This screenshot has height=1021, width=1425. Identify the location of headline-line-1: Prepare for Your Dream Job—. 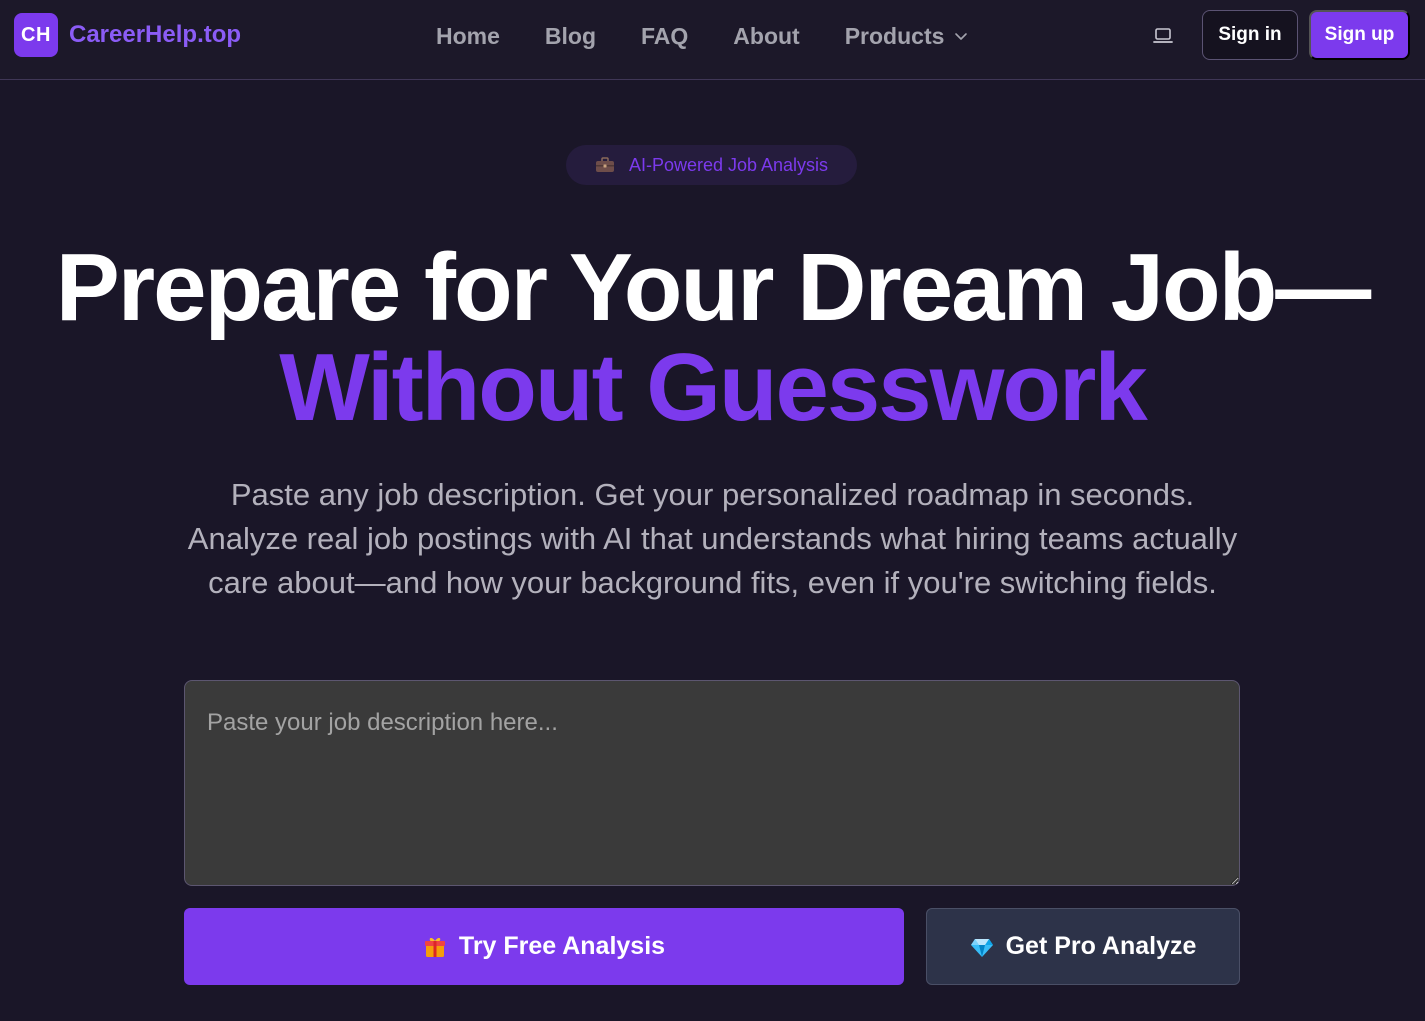
(713, 287).